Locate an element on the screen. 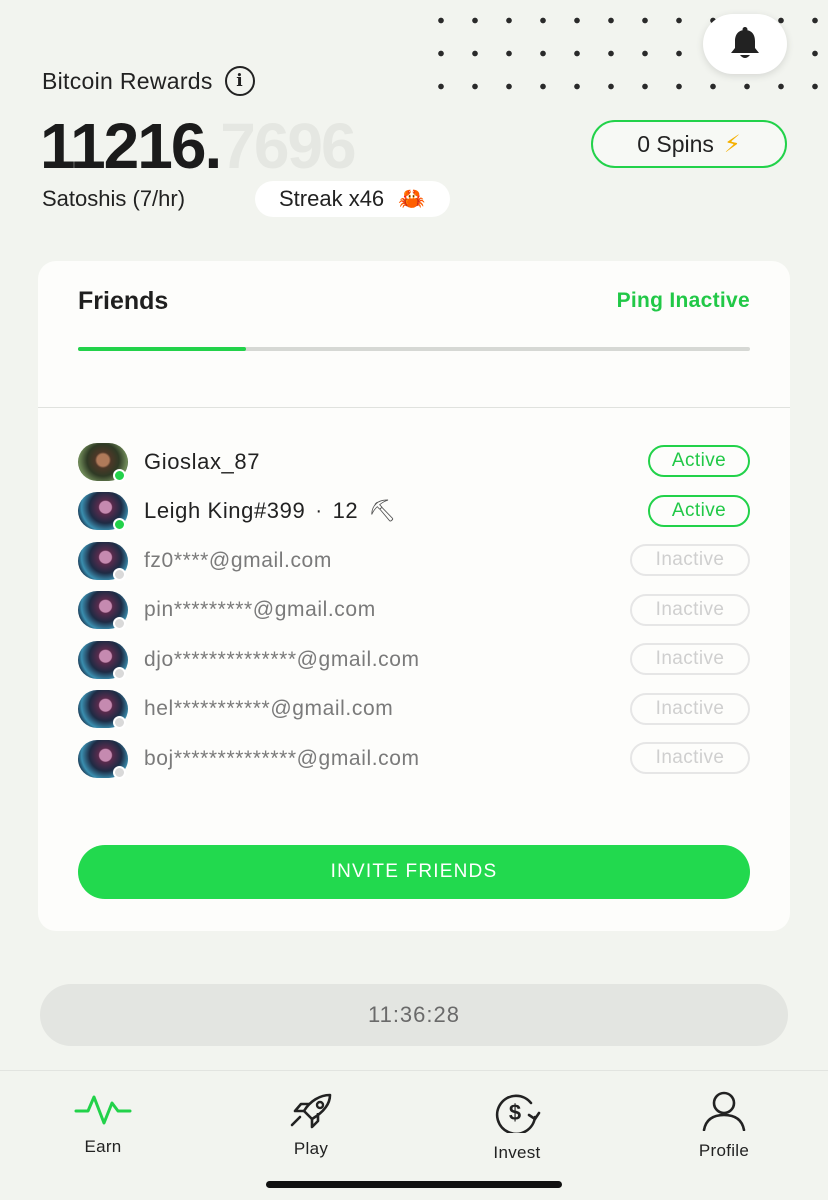  friends-progress-fill is located at coordinates (162, 349).